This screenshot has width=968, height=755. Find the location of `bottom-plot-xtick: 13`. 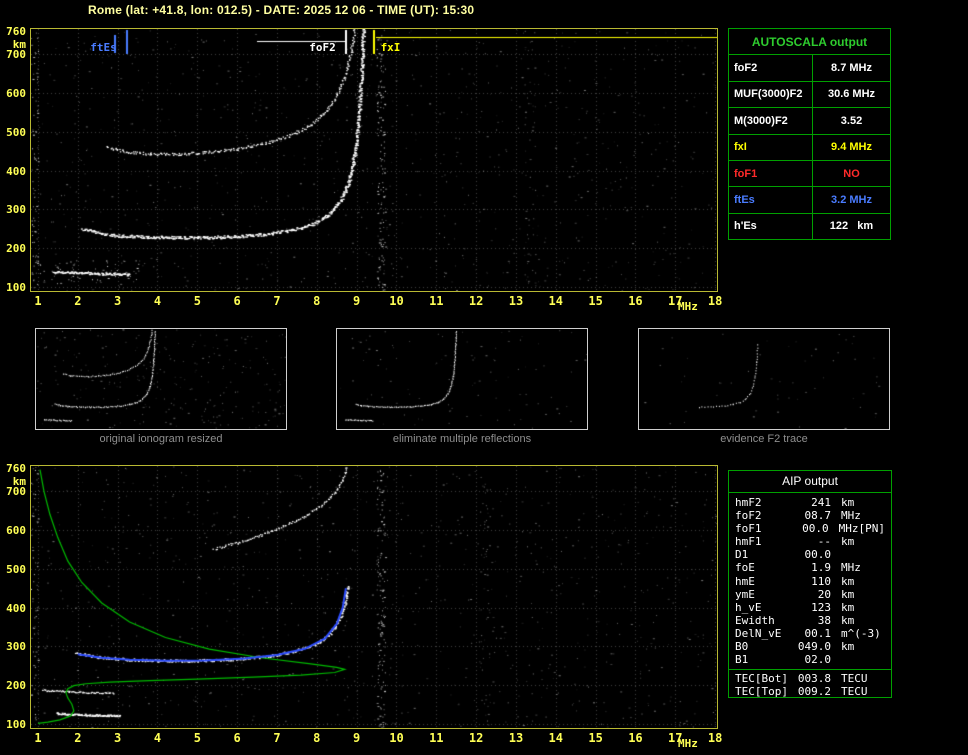

bottom-plot-xtick: 13 is located at coordinates (516, 738).